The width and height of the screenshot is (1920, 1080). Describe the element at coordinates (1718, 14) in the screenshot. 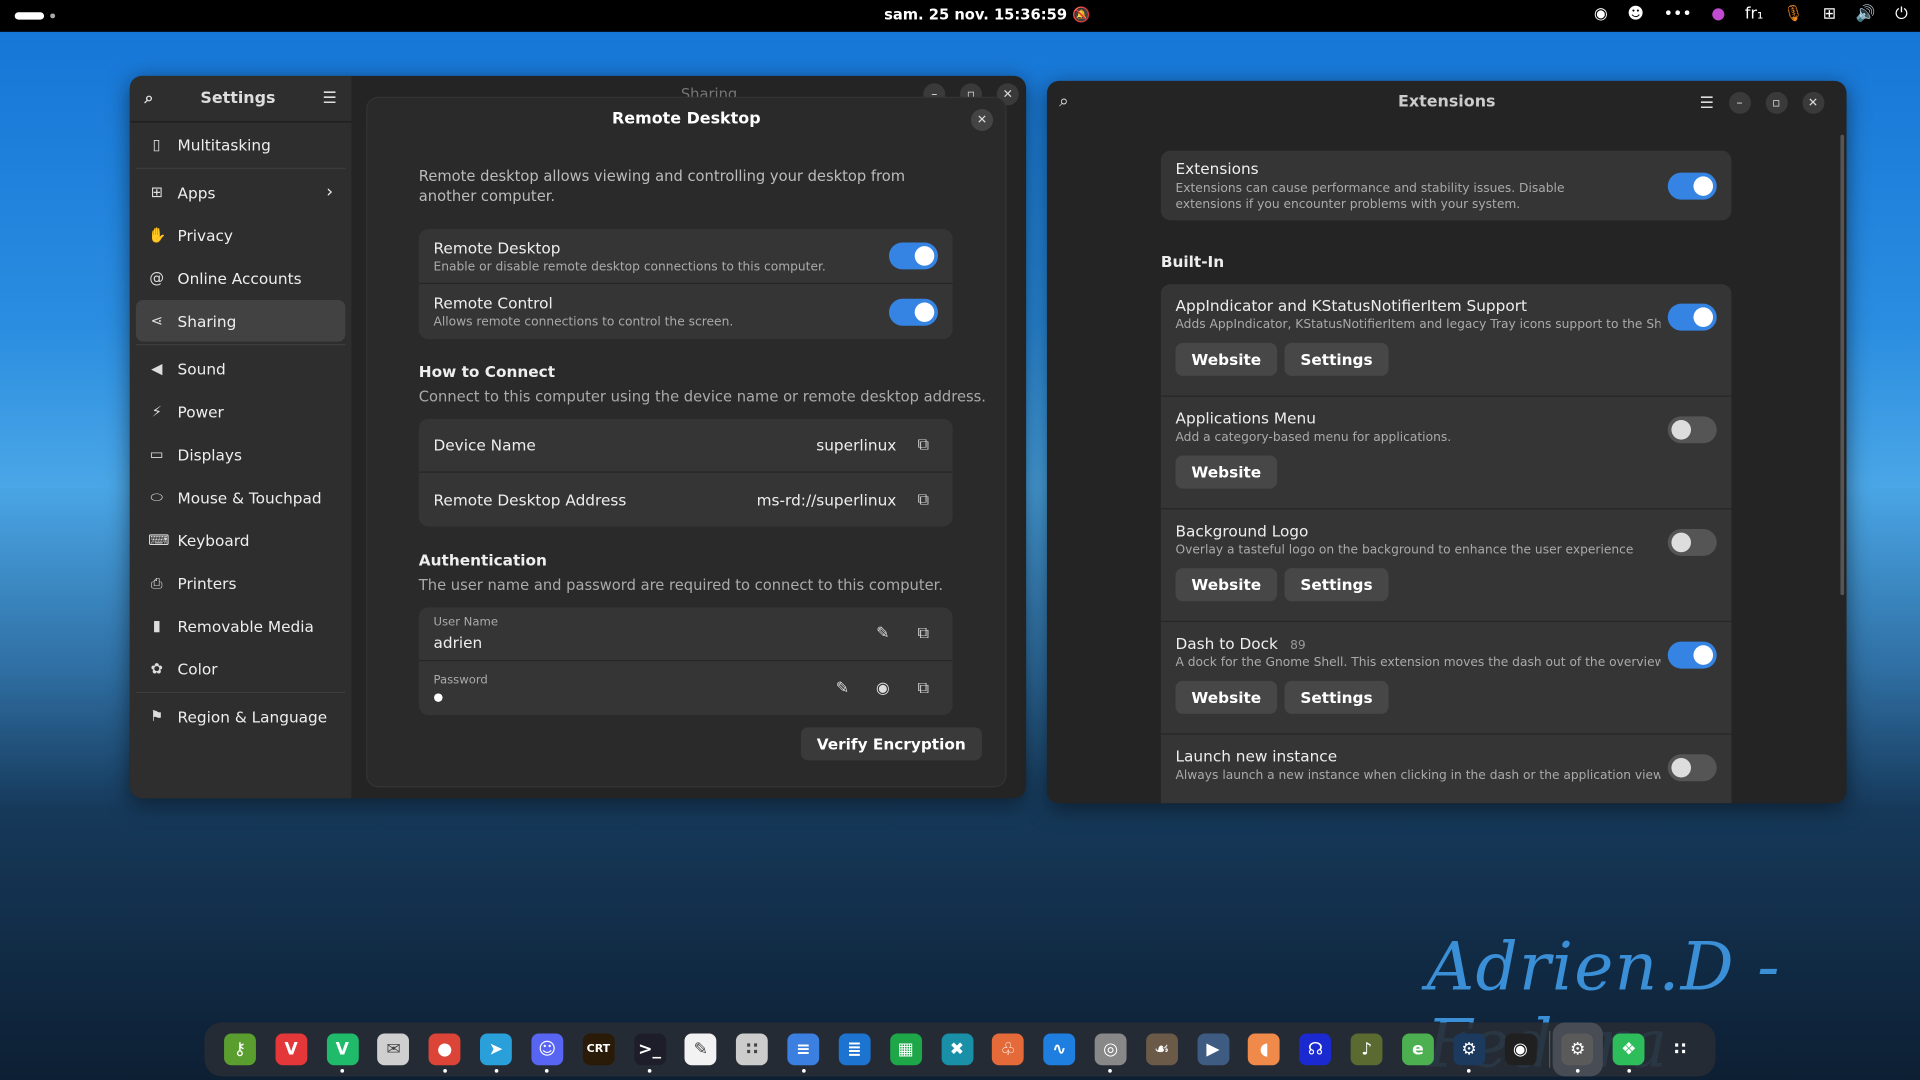

I see `firefox-icon: ●` at that location.